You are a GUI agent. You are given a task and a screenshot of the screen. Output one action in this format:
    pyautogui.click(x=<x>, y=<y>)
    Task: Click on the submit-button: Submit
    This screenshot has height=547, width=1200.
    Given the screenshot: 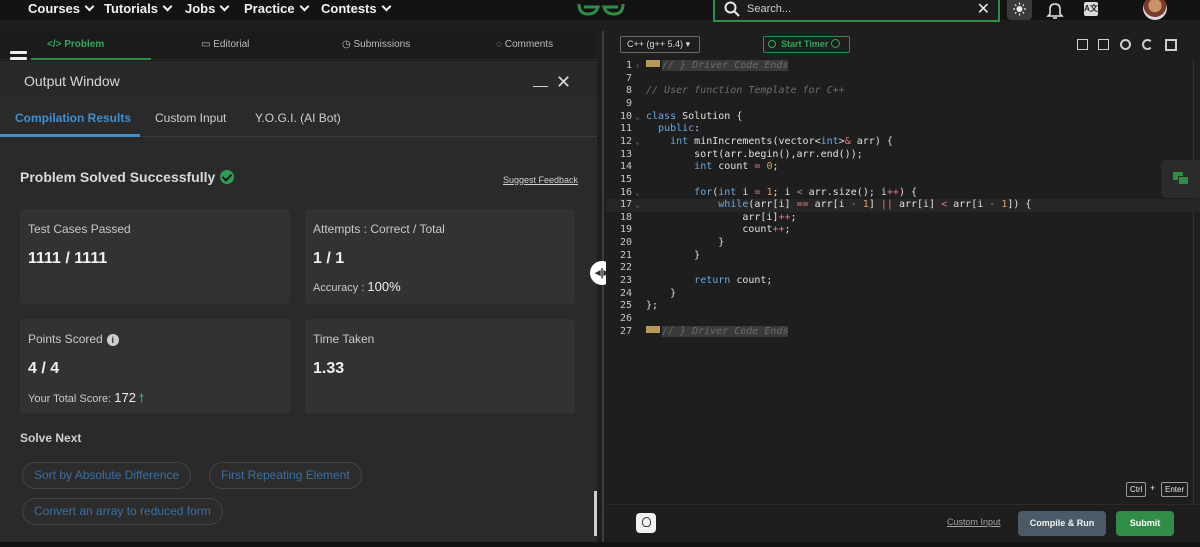 What is the action you would take?
    pyautogui.click(x=1145, y=523)
    